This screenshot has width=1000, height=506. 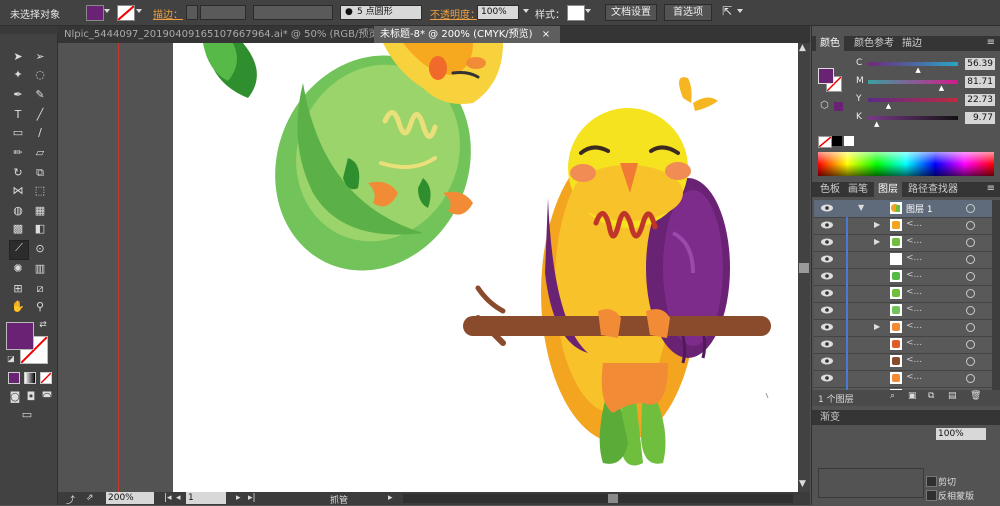 What do you see at coordinates (40, 57) in the screenshot?
I see `direct-selection-tool-icon: ➢` at bounding box center [40, 57].